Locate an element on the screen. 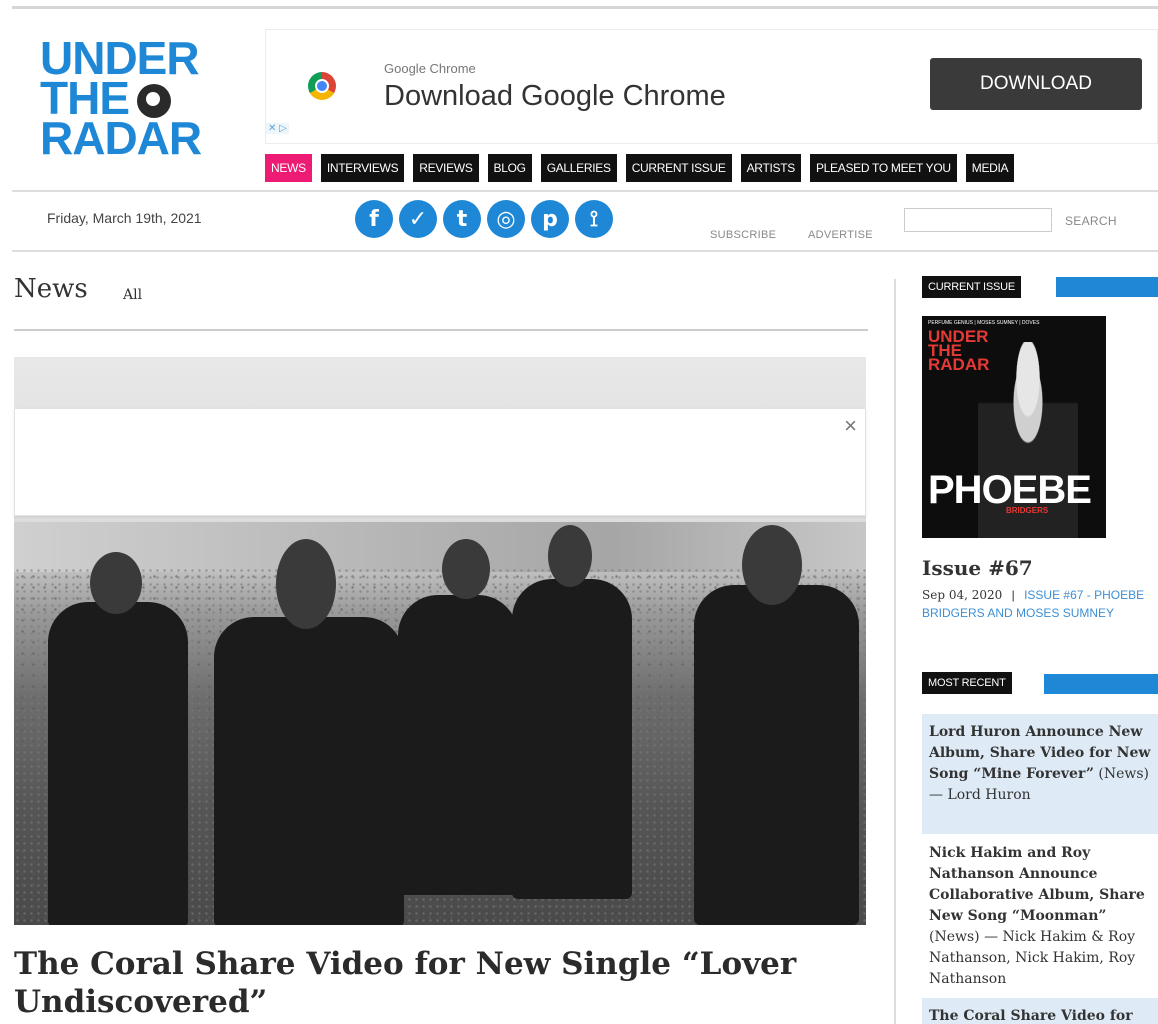 This screenshot has width=1158, height=1024. tumblr-icon: t is located at coordinates (462, 219).